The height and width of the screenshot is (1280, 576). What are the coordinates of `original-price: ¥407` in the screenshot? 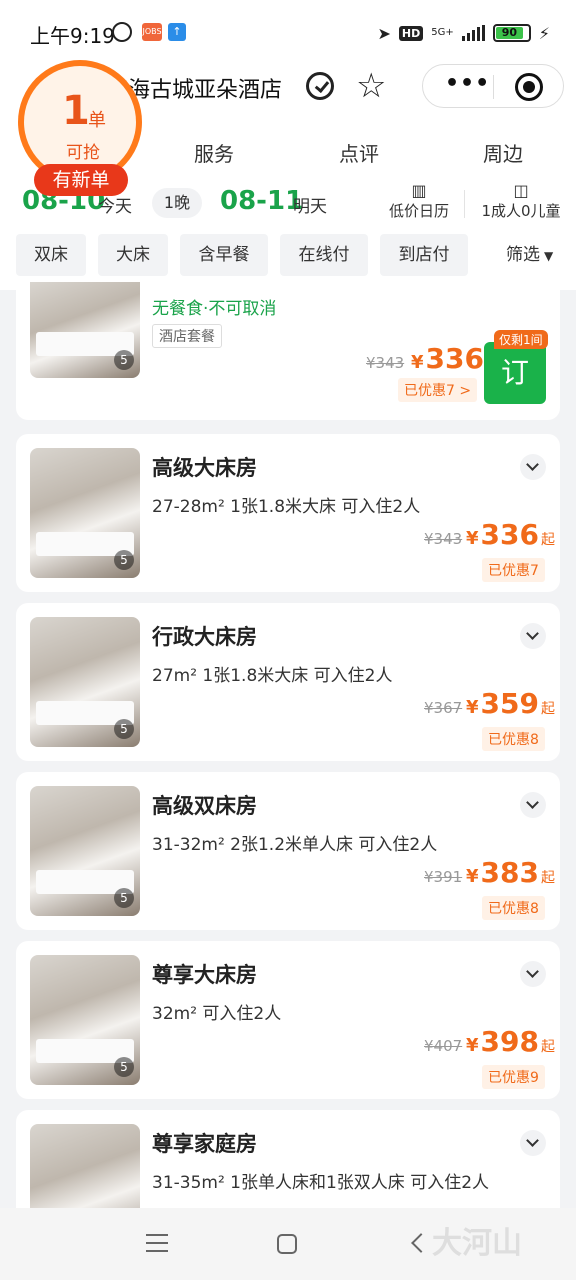 It's located at (443, 1046).